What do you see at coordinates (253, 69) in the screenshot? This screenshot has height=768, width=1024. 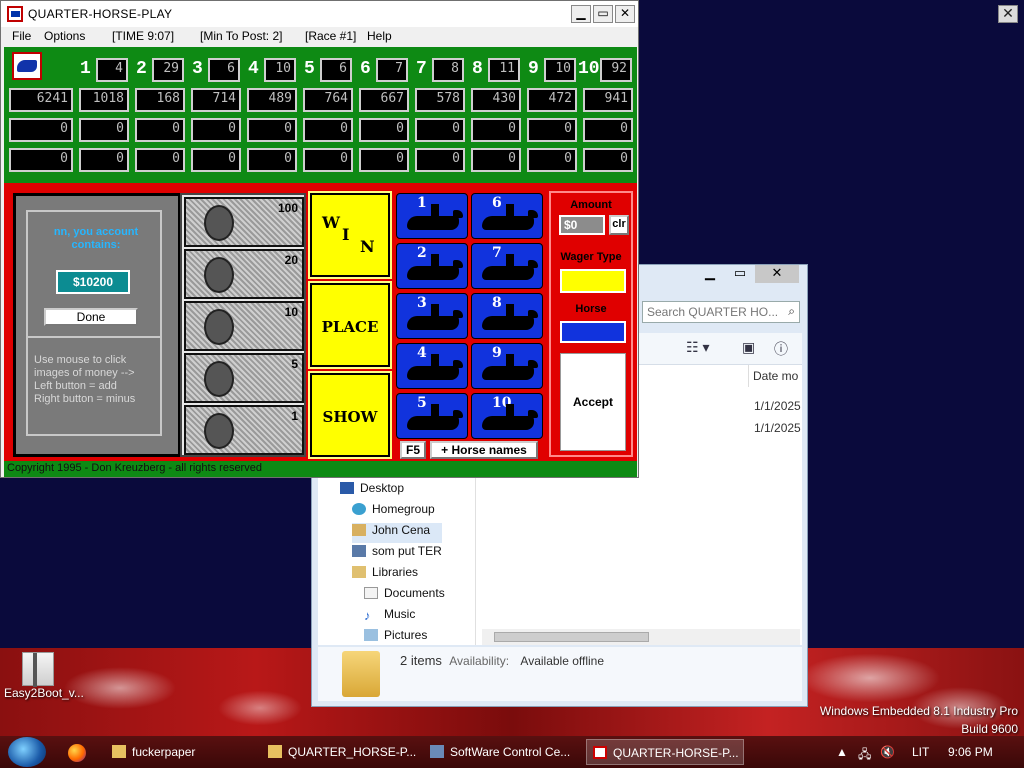 I see `race-number-label: 4` at bounding box center [253, 69].